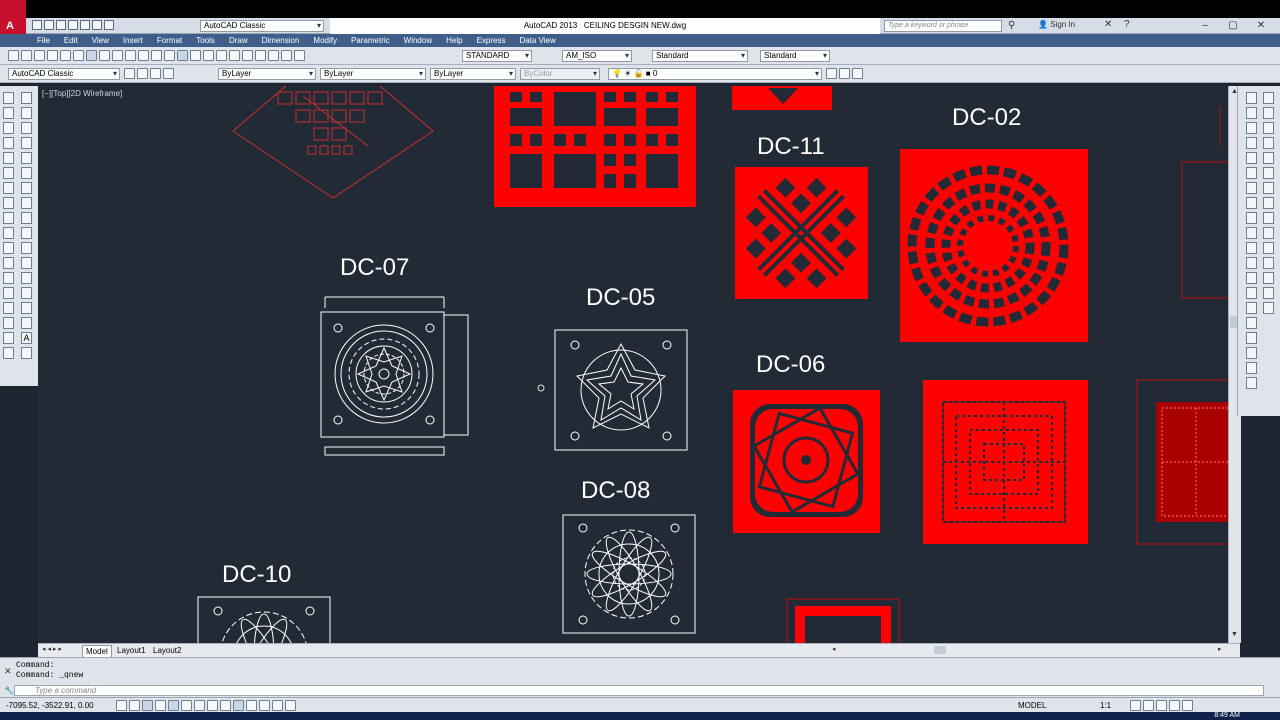 The image size is (1280, 720). What do you see at coordinates (1251, 143) in the screenshot?
I see `modify-offset-icon` at bounding box center [1251, 143].